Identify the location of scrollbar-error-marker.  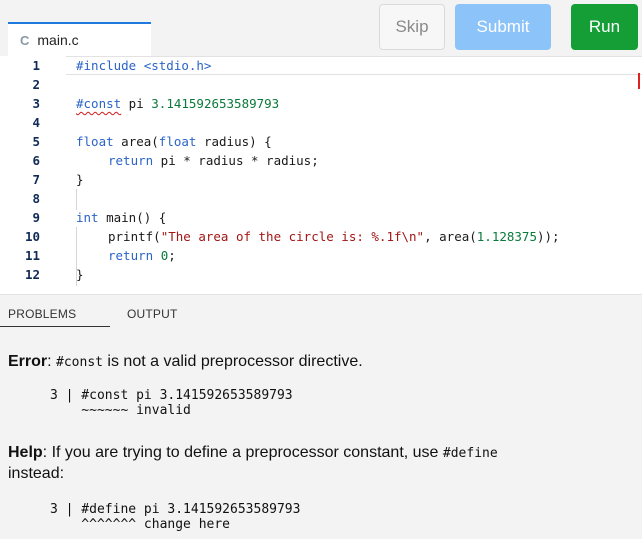
(639, 81).